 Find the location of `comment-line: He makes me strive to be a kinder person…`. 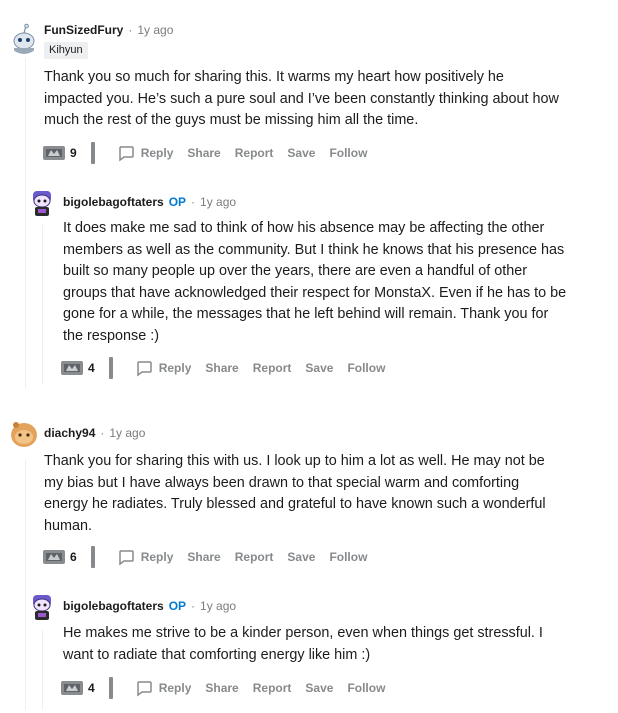

comment-line: He makes me strive to be a kinder person… is located at coordinates (303, 633).